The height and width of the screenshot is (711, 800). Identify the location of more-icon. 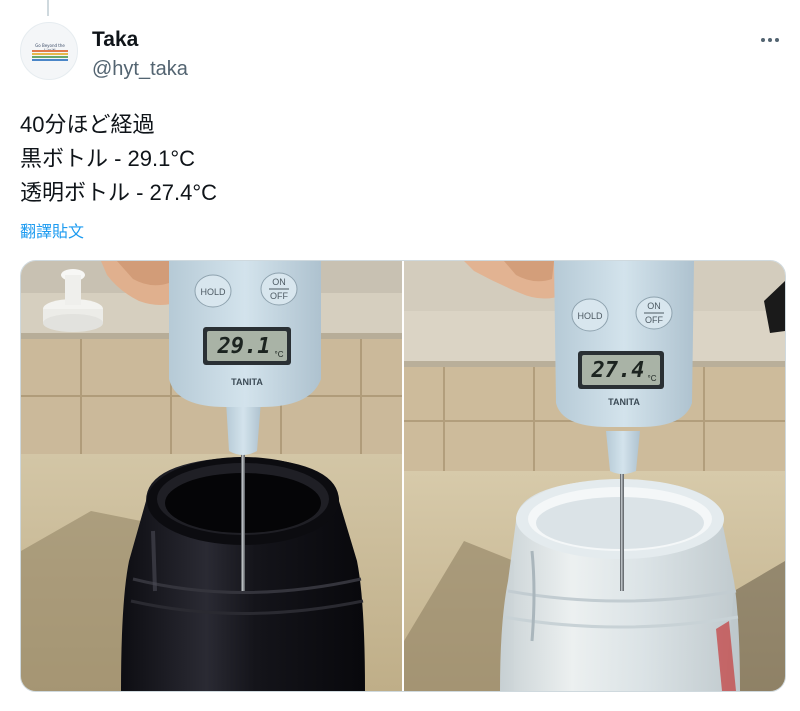
(763, 40).